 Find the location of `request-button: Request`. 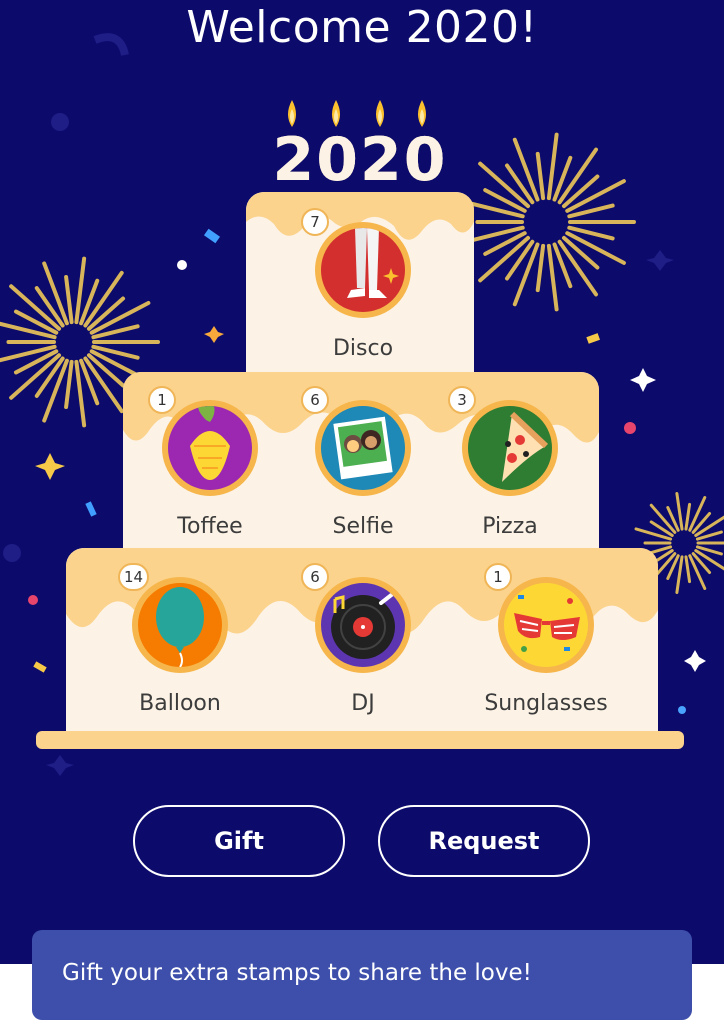

request-button: Request is located at coordinates (484, 841).